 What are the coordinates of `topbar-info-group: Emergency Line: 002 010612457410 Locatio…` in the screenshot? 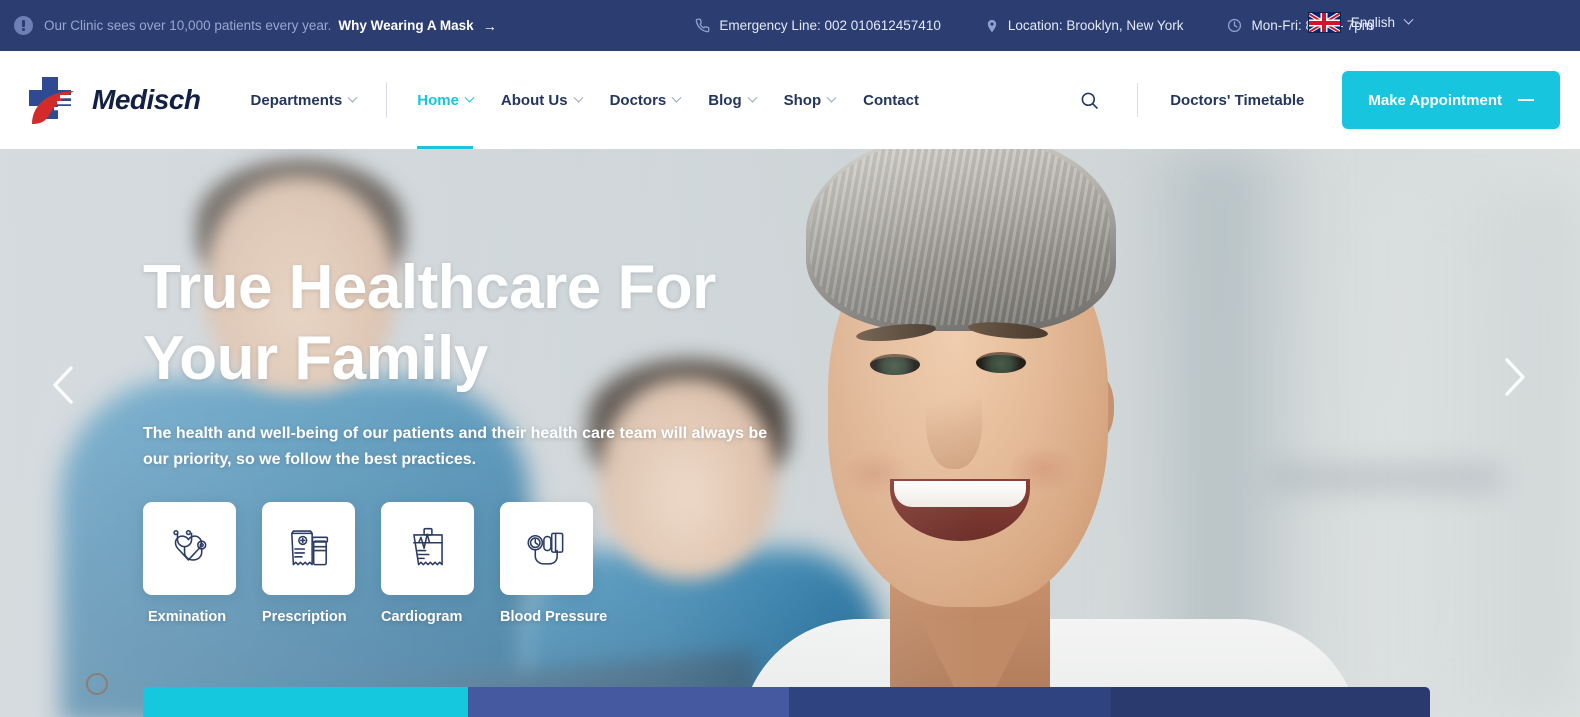 It's located at (1034, 26).